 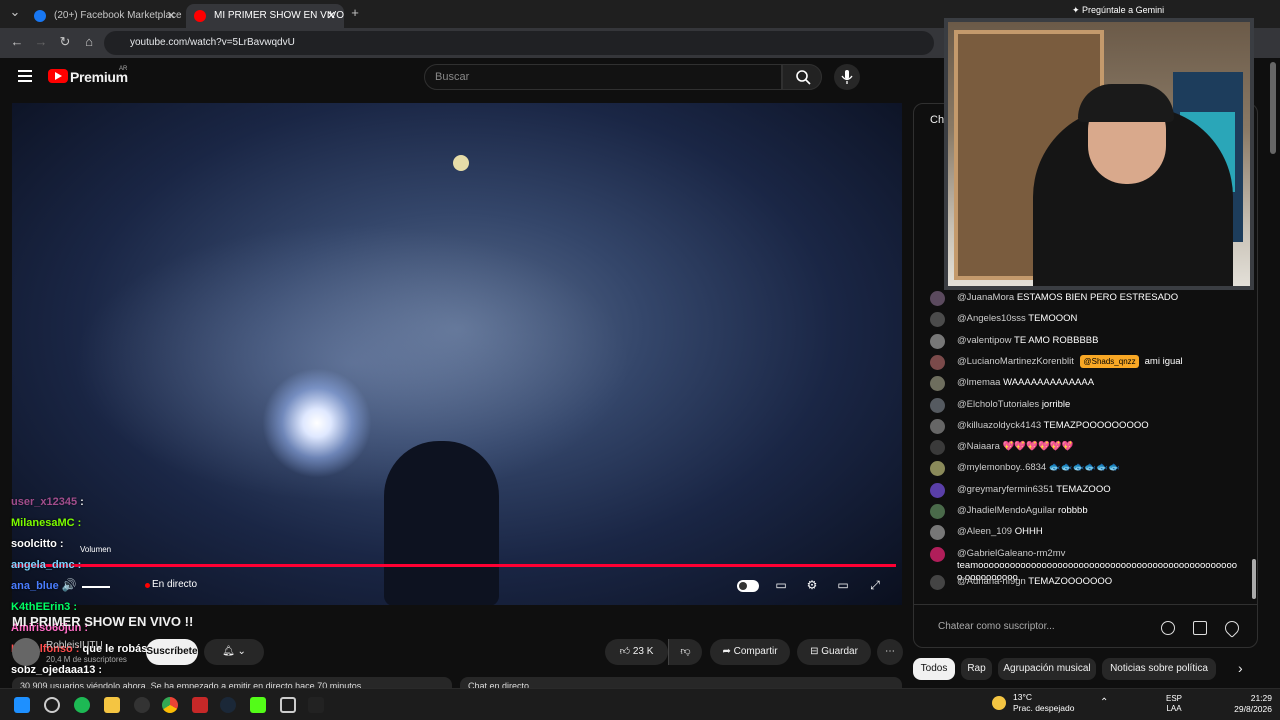 What do you see at coordinates (636, 652) in the screenshot?
I see `like-button: 👍︎ 23 K` at bounding box center [636, 652].